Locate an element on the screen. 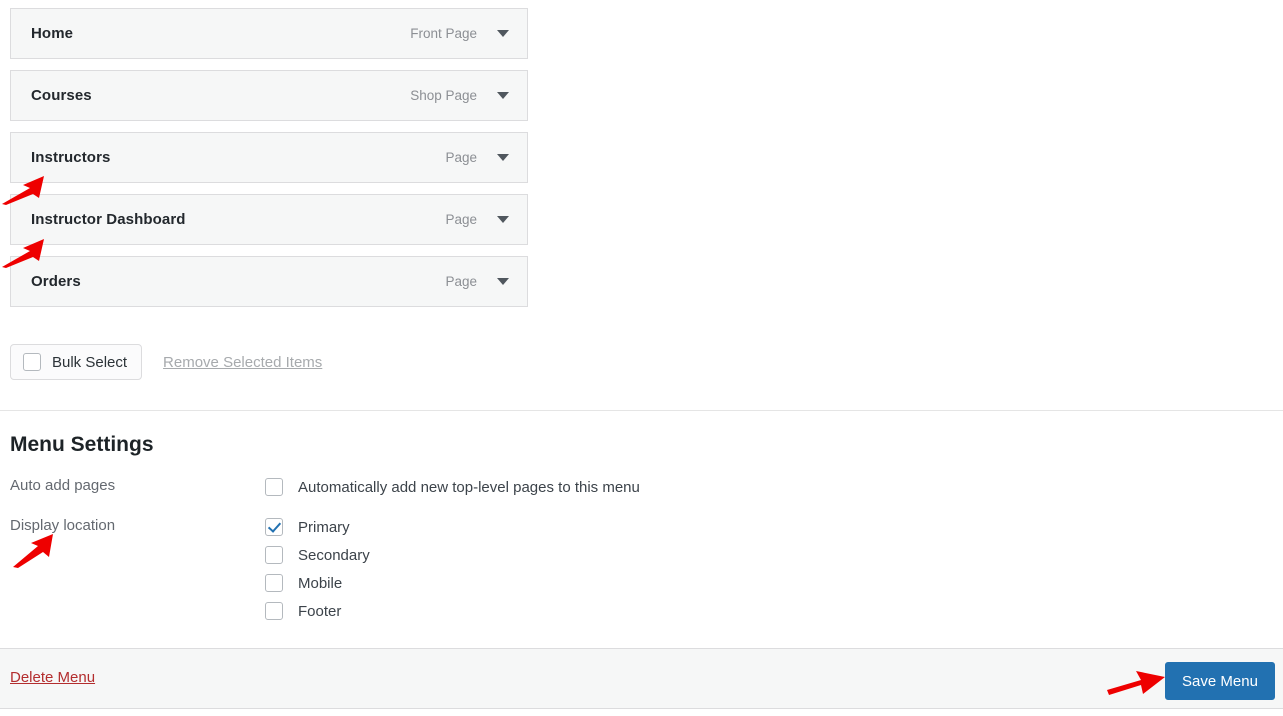 This screenshot has width=1283, height=716. display-location-label: Display location is located at coordinates (63, 525).